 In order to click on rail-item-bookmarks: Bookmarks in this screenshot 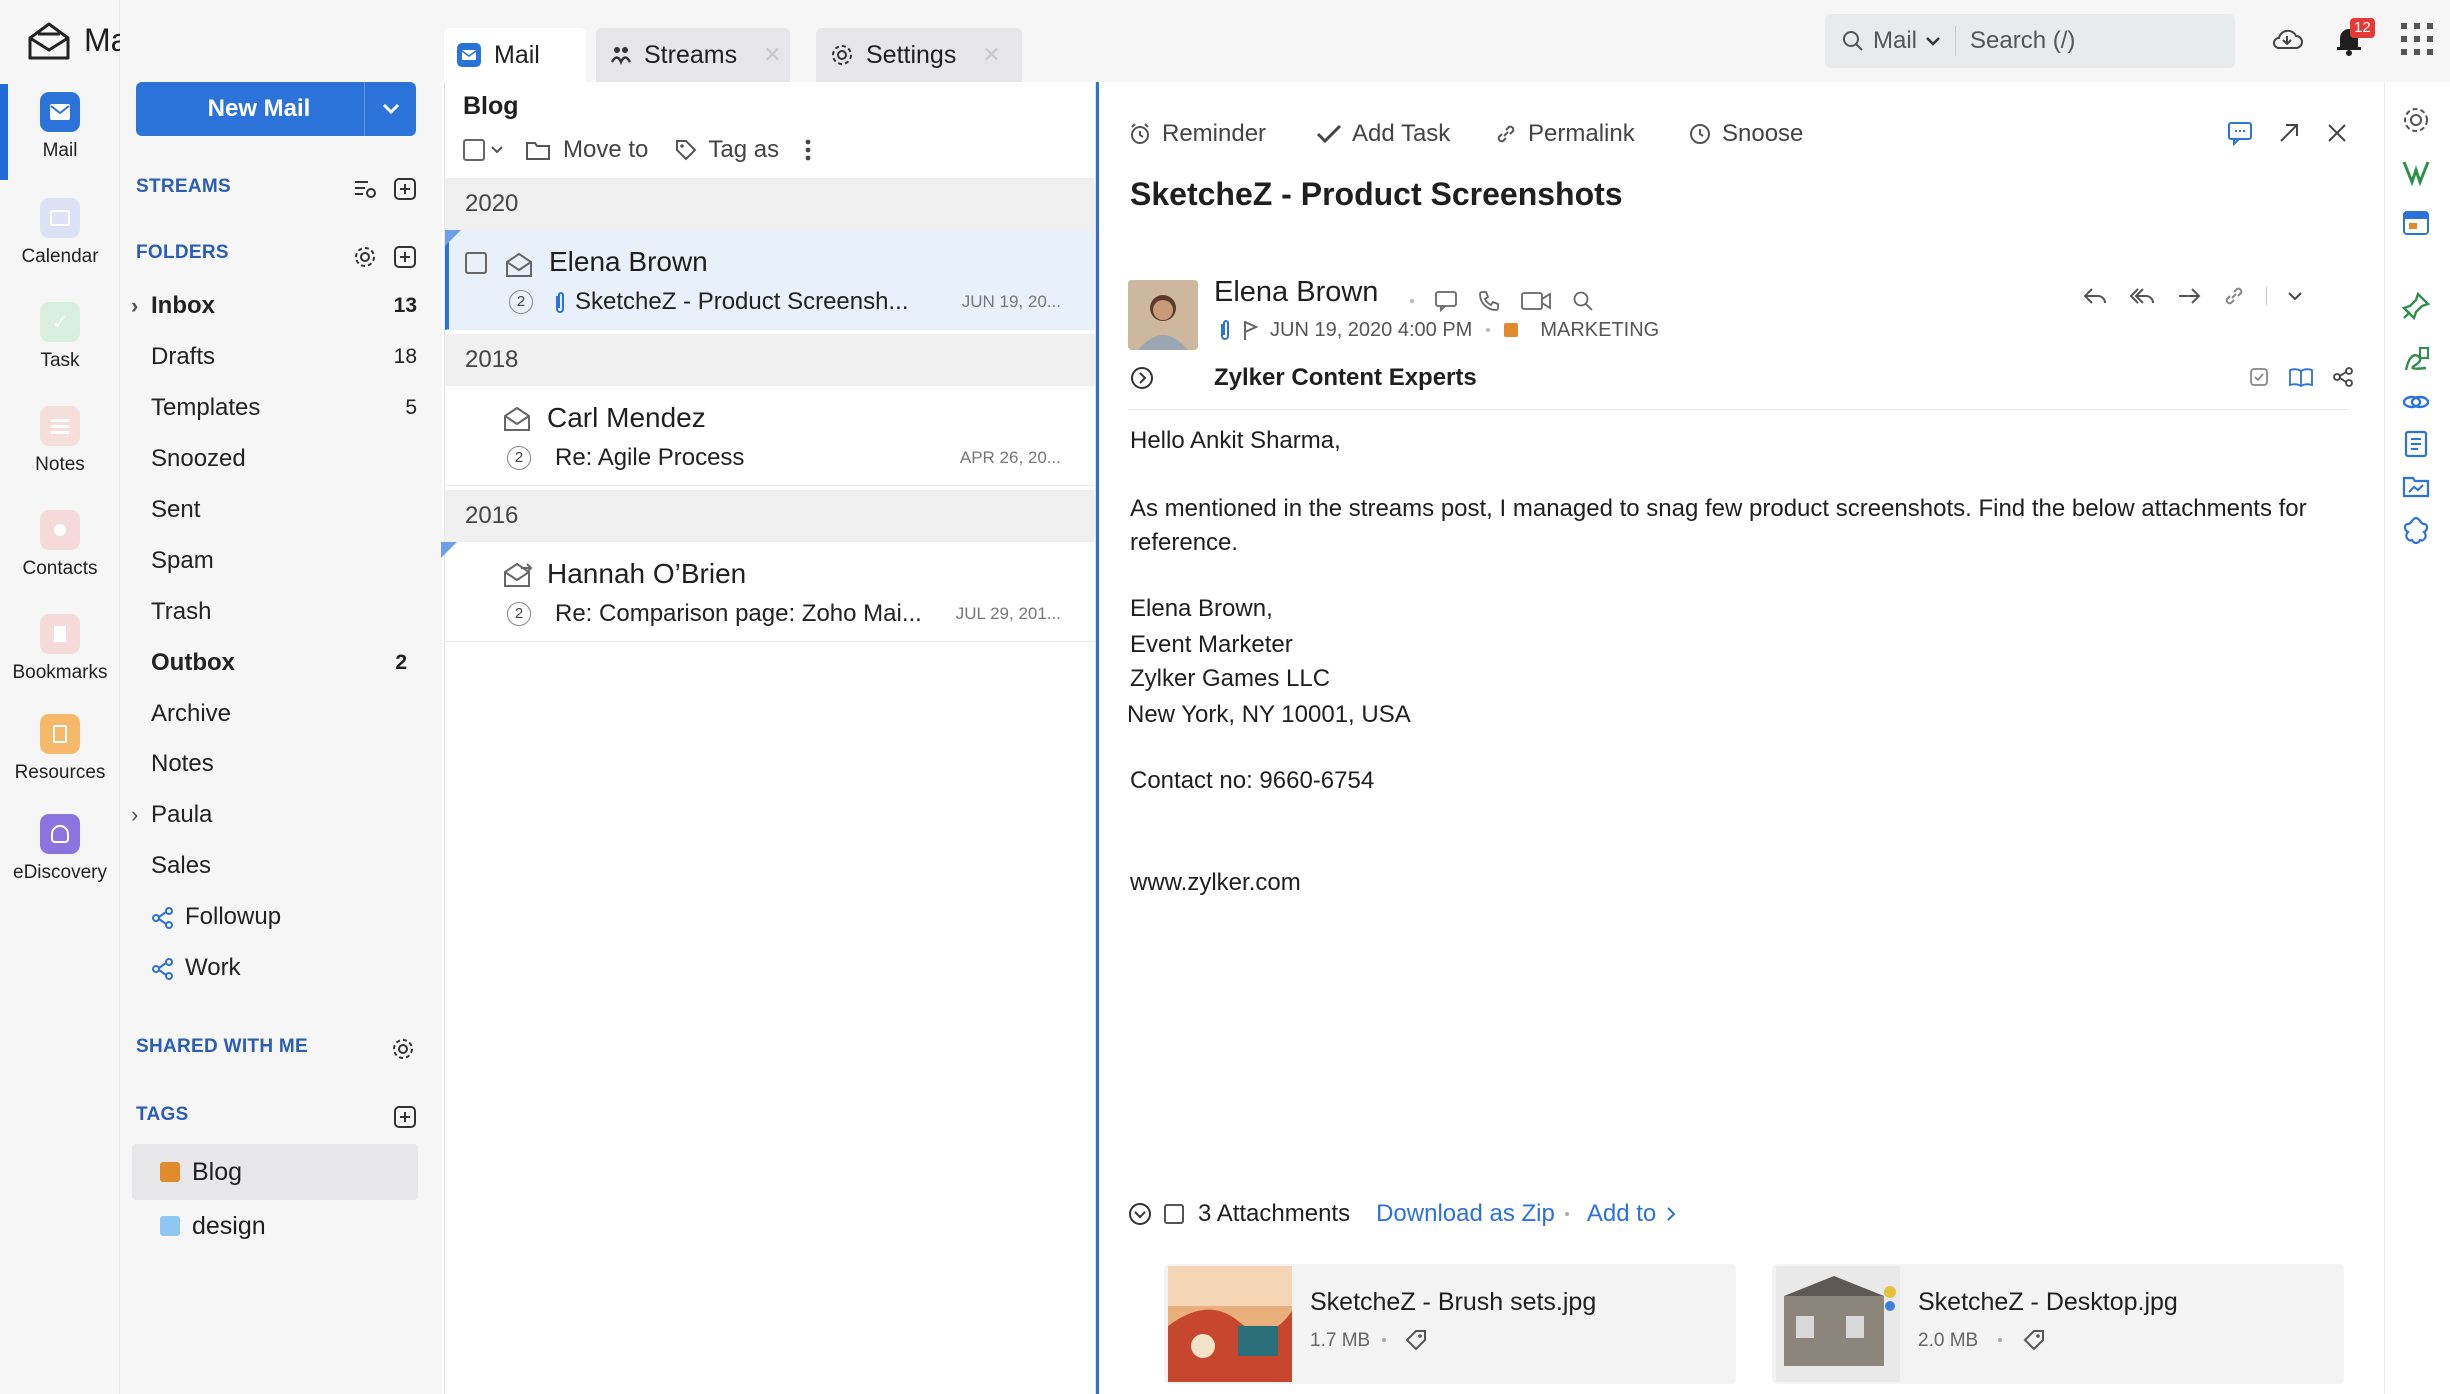, I will do `click(60, 649)`.